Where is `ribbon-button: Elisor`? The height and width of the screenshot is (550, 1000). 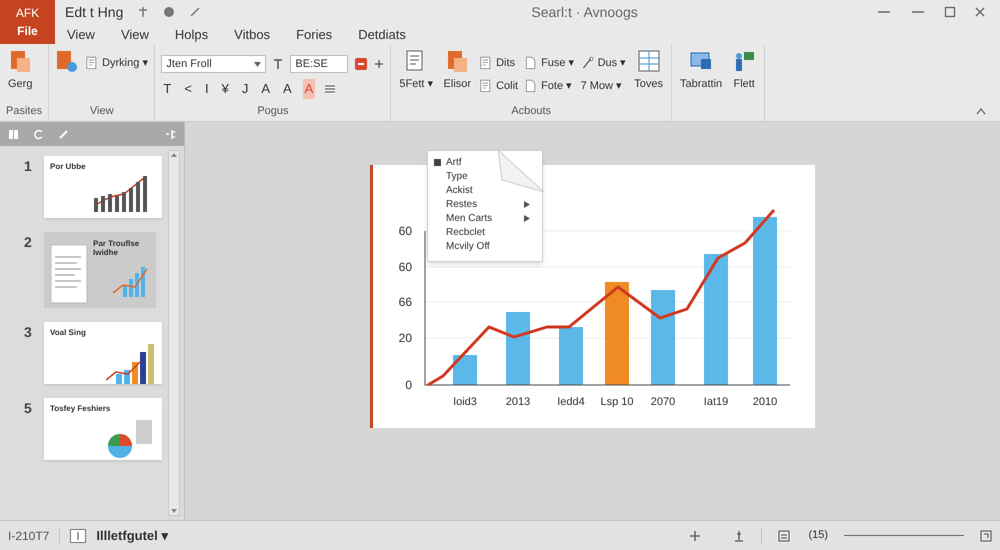
ribbon-button: Elisor is located at coordinates (458, 70).